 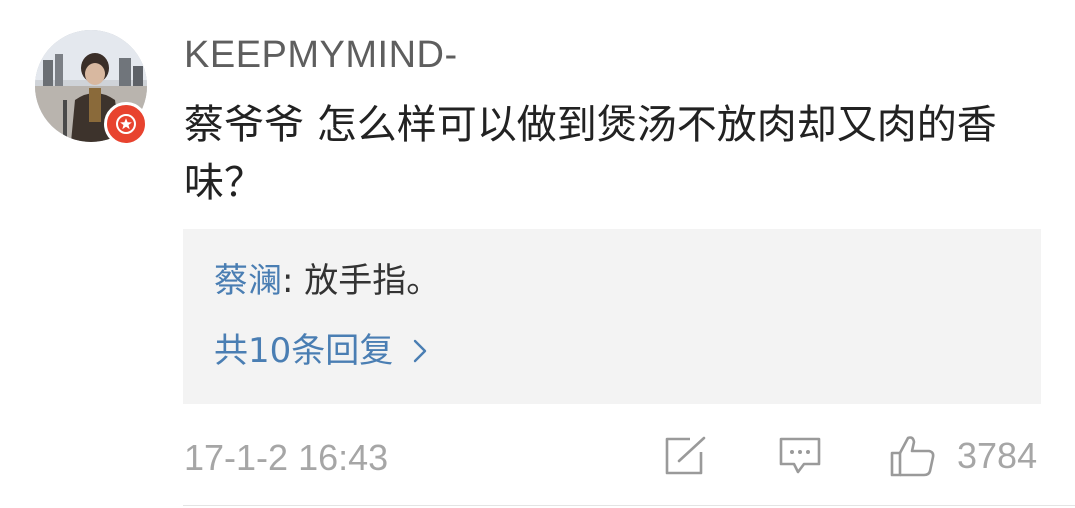 I want to click on reply-line: 蔡澜: 放手指。, so click(x=327, y=281).